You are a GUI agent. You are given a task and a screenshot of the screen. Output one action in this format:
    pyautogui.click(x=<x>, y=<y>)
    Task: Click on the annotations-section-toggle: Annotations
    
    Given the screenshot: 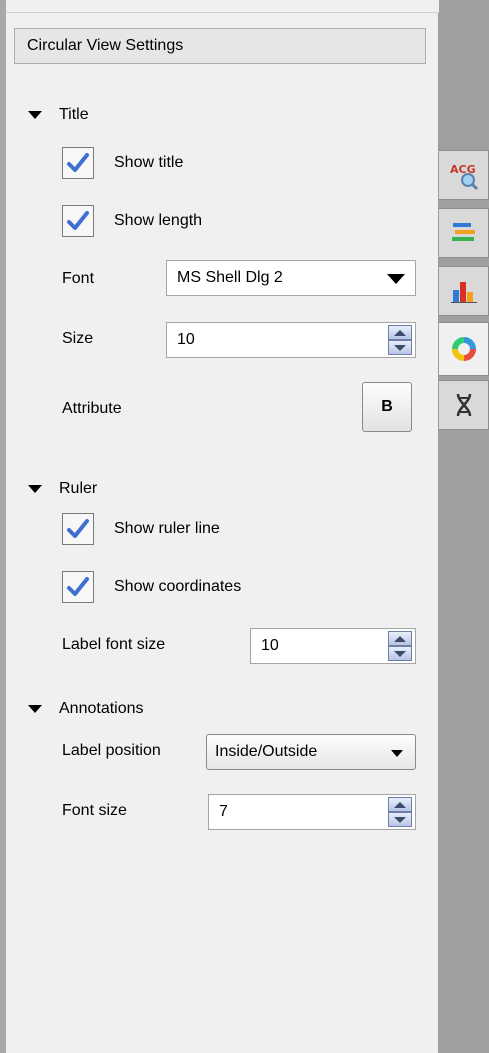 What is the action you would take?
    pyautogui.click(x=86, y=709)
    